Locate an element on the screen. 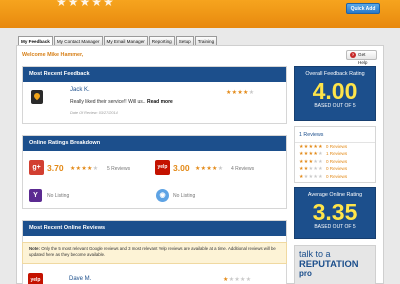 The height and width of the screenshot is (284, 400). yahoo-listing-status: No Listing is located at coordinates (58, 196).